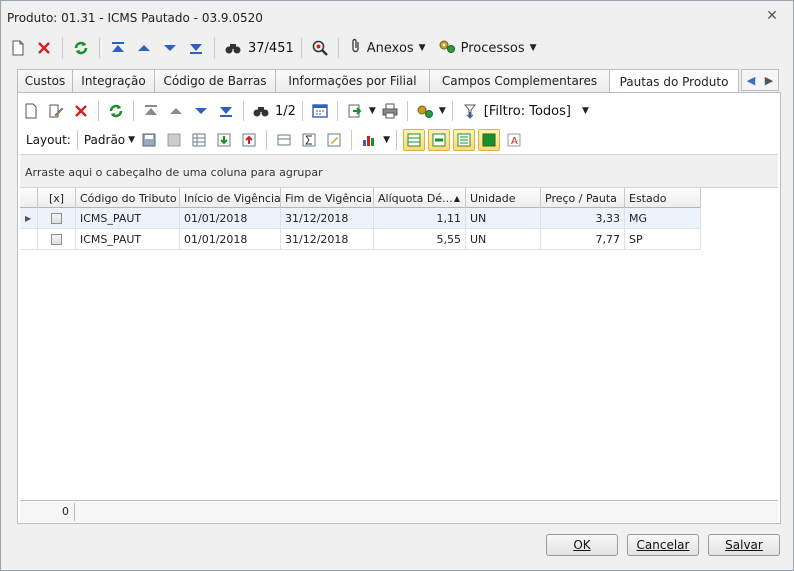 This screenshot has width=794, height=571. Describe the element at coordinates (503, 198) in the screenshot. I see `column-header-unidade: Unidade` at that location.